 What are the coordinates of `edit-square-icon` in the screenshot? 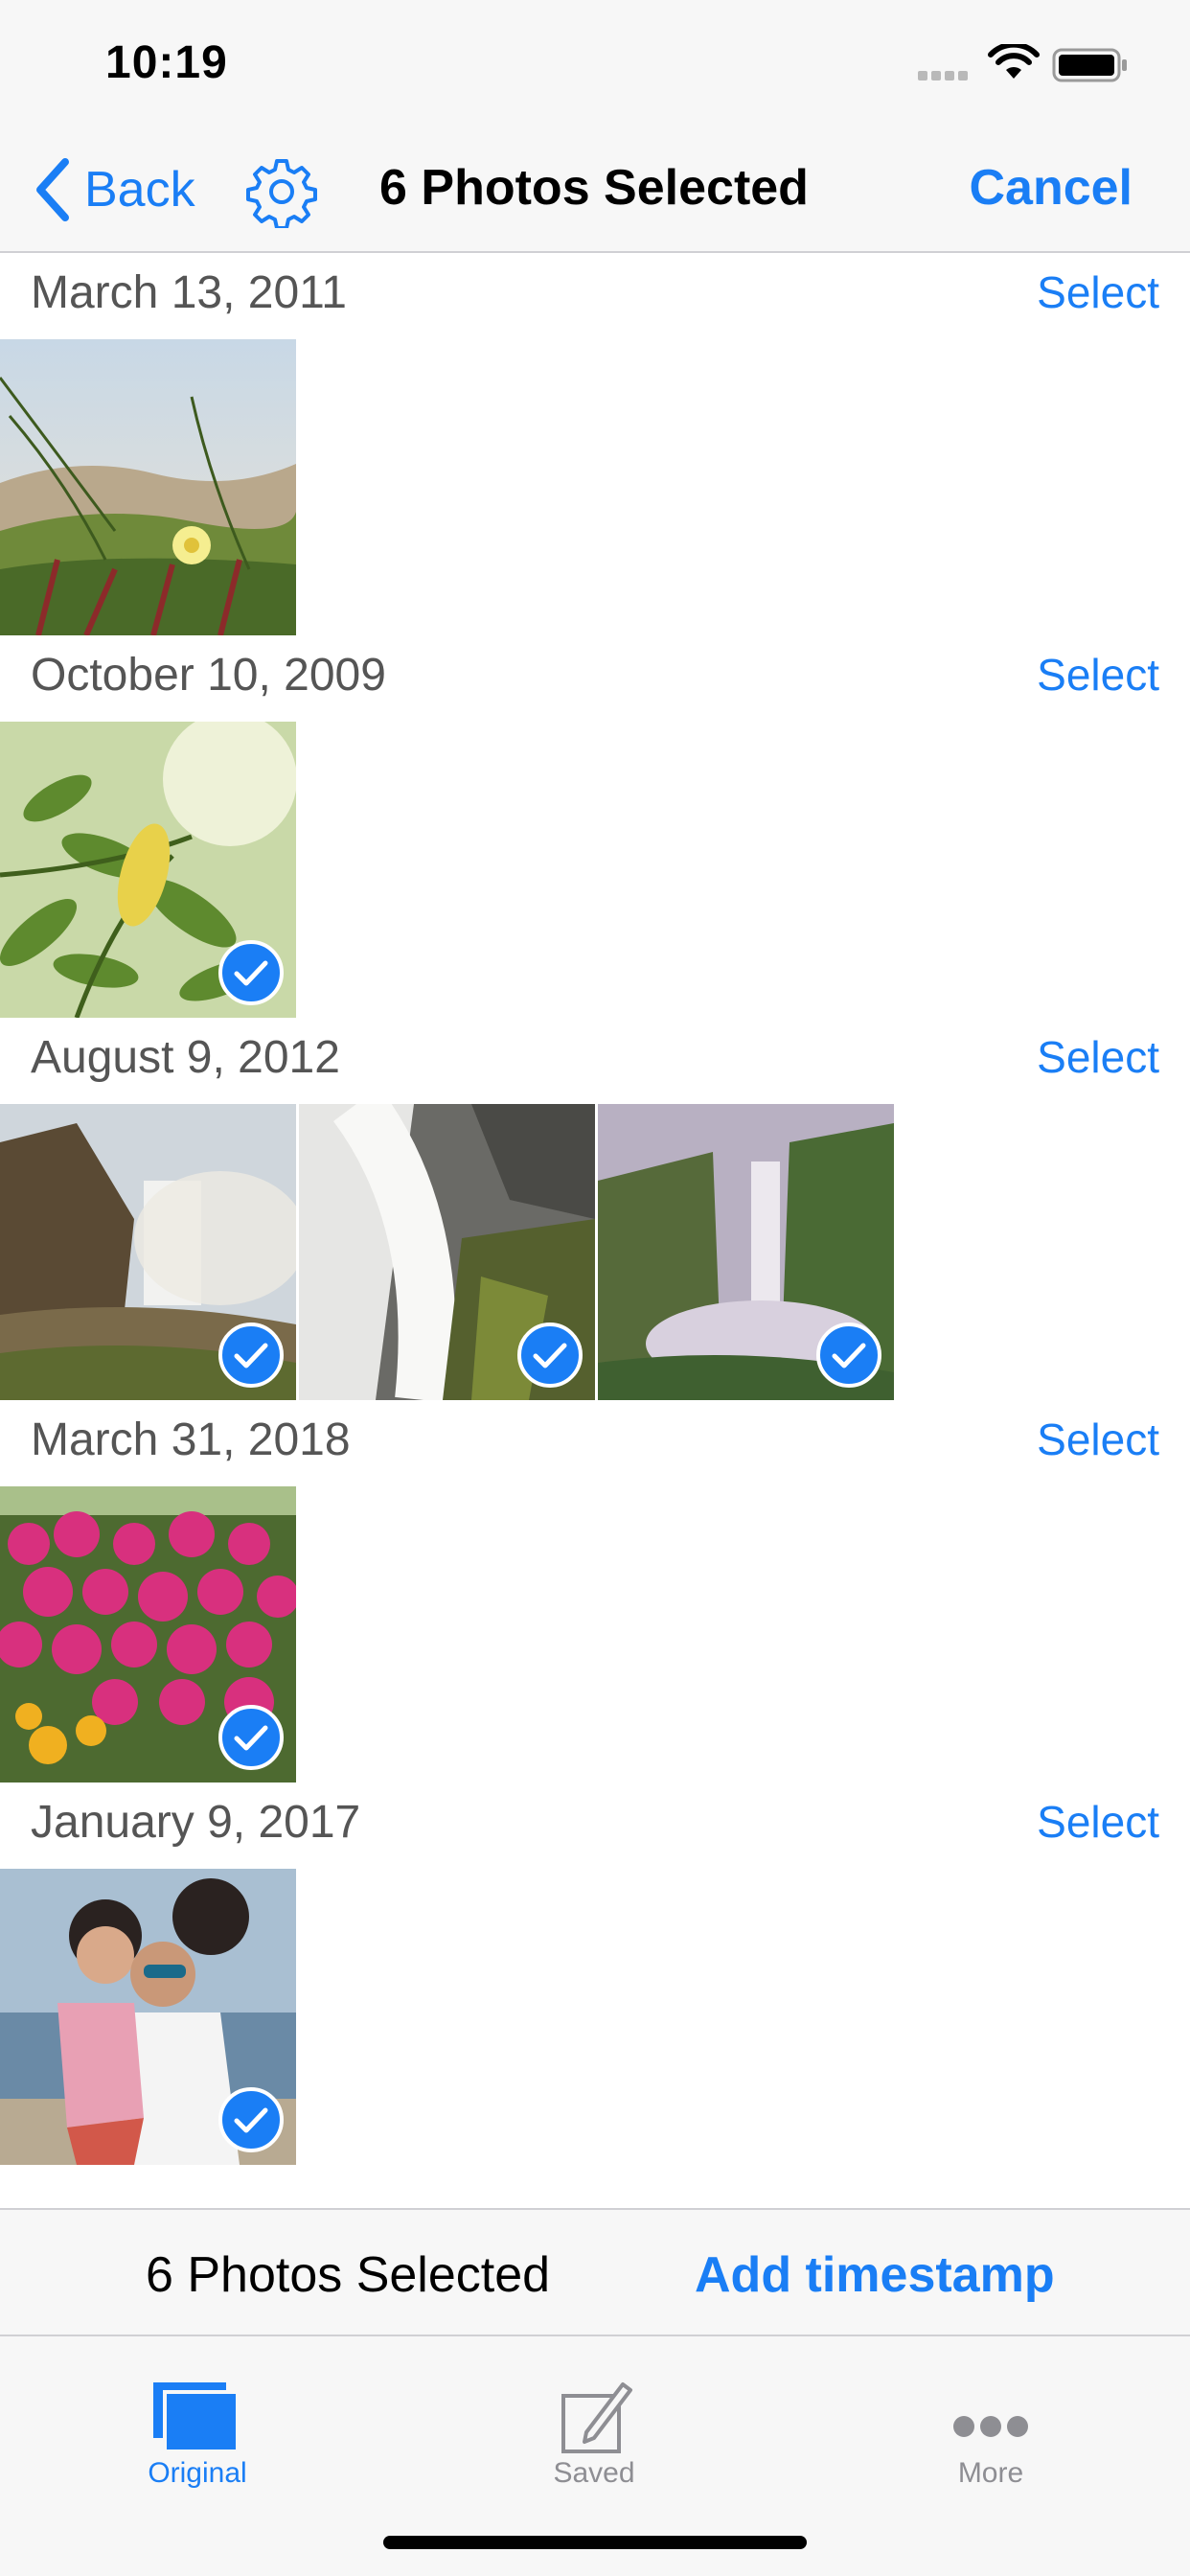 It's located at (596, 2417).